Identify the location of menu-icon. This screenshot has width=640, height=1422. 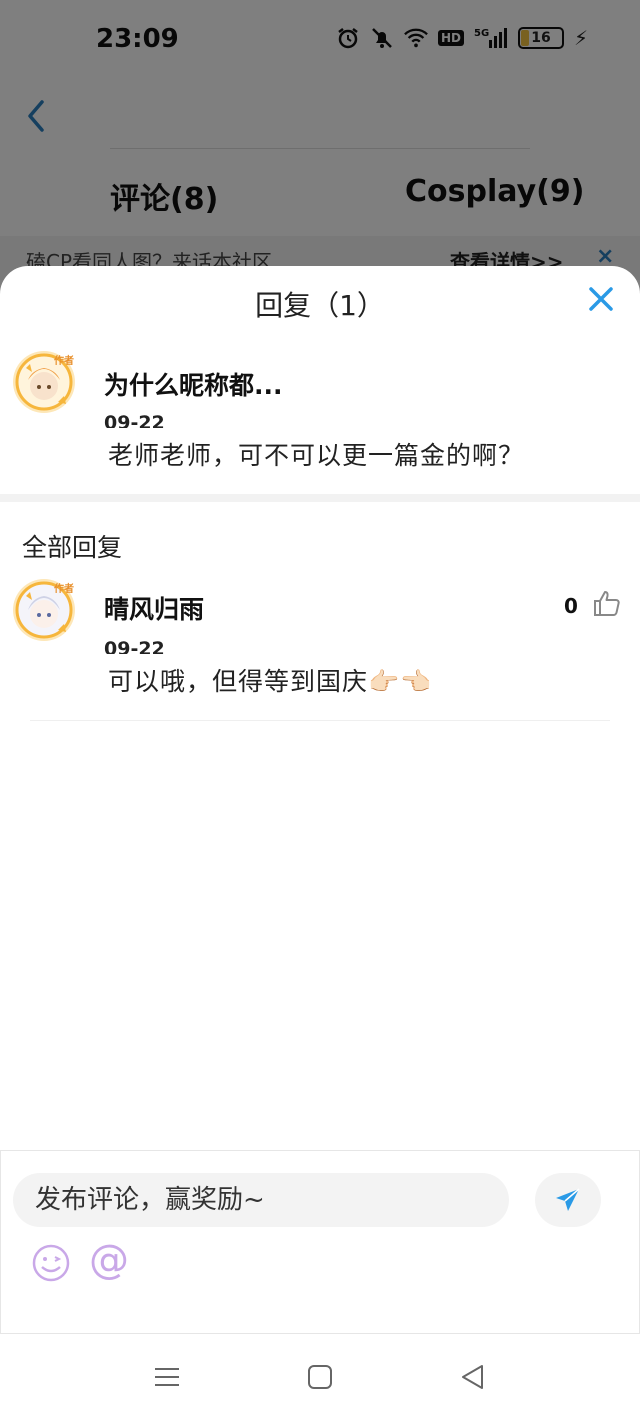
(167, 1377).